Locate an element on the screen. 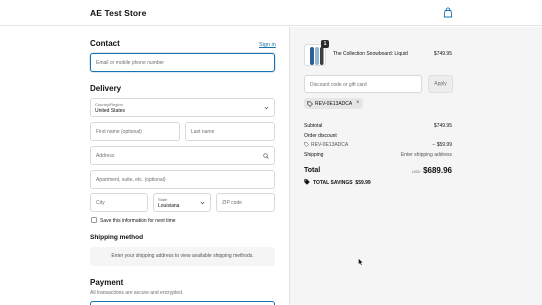 The height and width of the screenshot is (305, 542). currency-code: USD is located at coordinates (416, 171).